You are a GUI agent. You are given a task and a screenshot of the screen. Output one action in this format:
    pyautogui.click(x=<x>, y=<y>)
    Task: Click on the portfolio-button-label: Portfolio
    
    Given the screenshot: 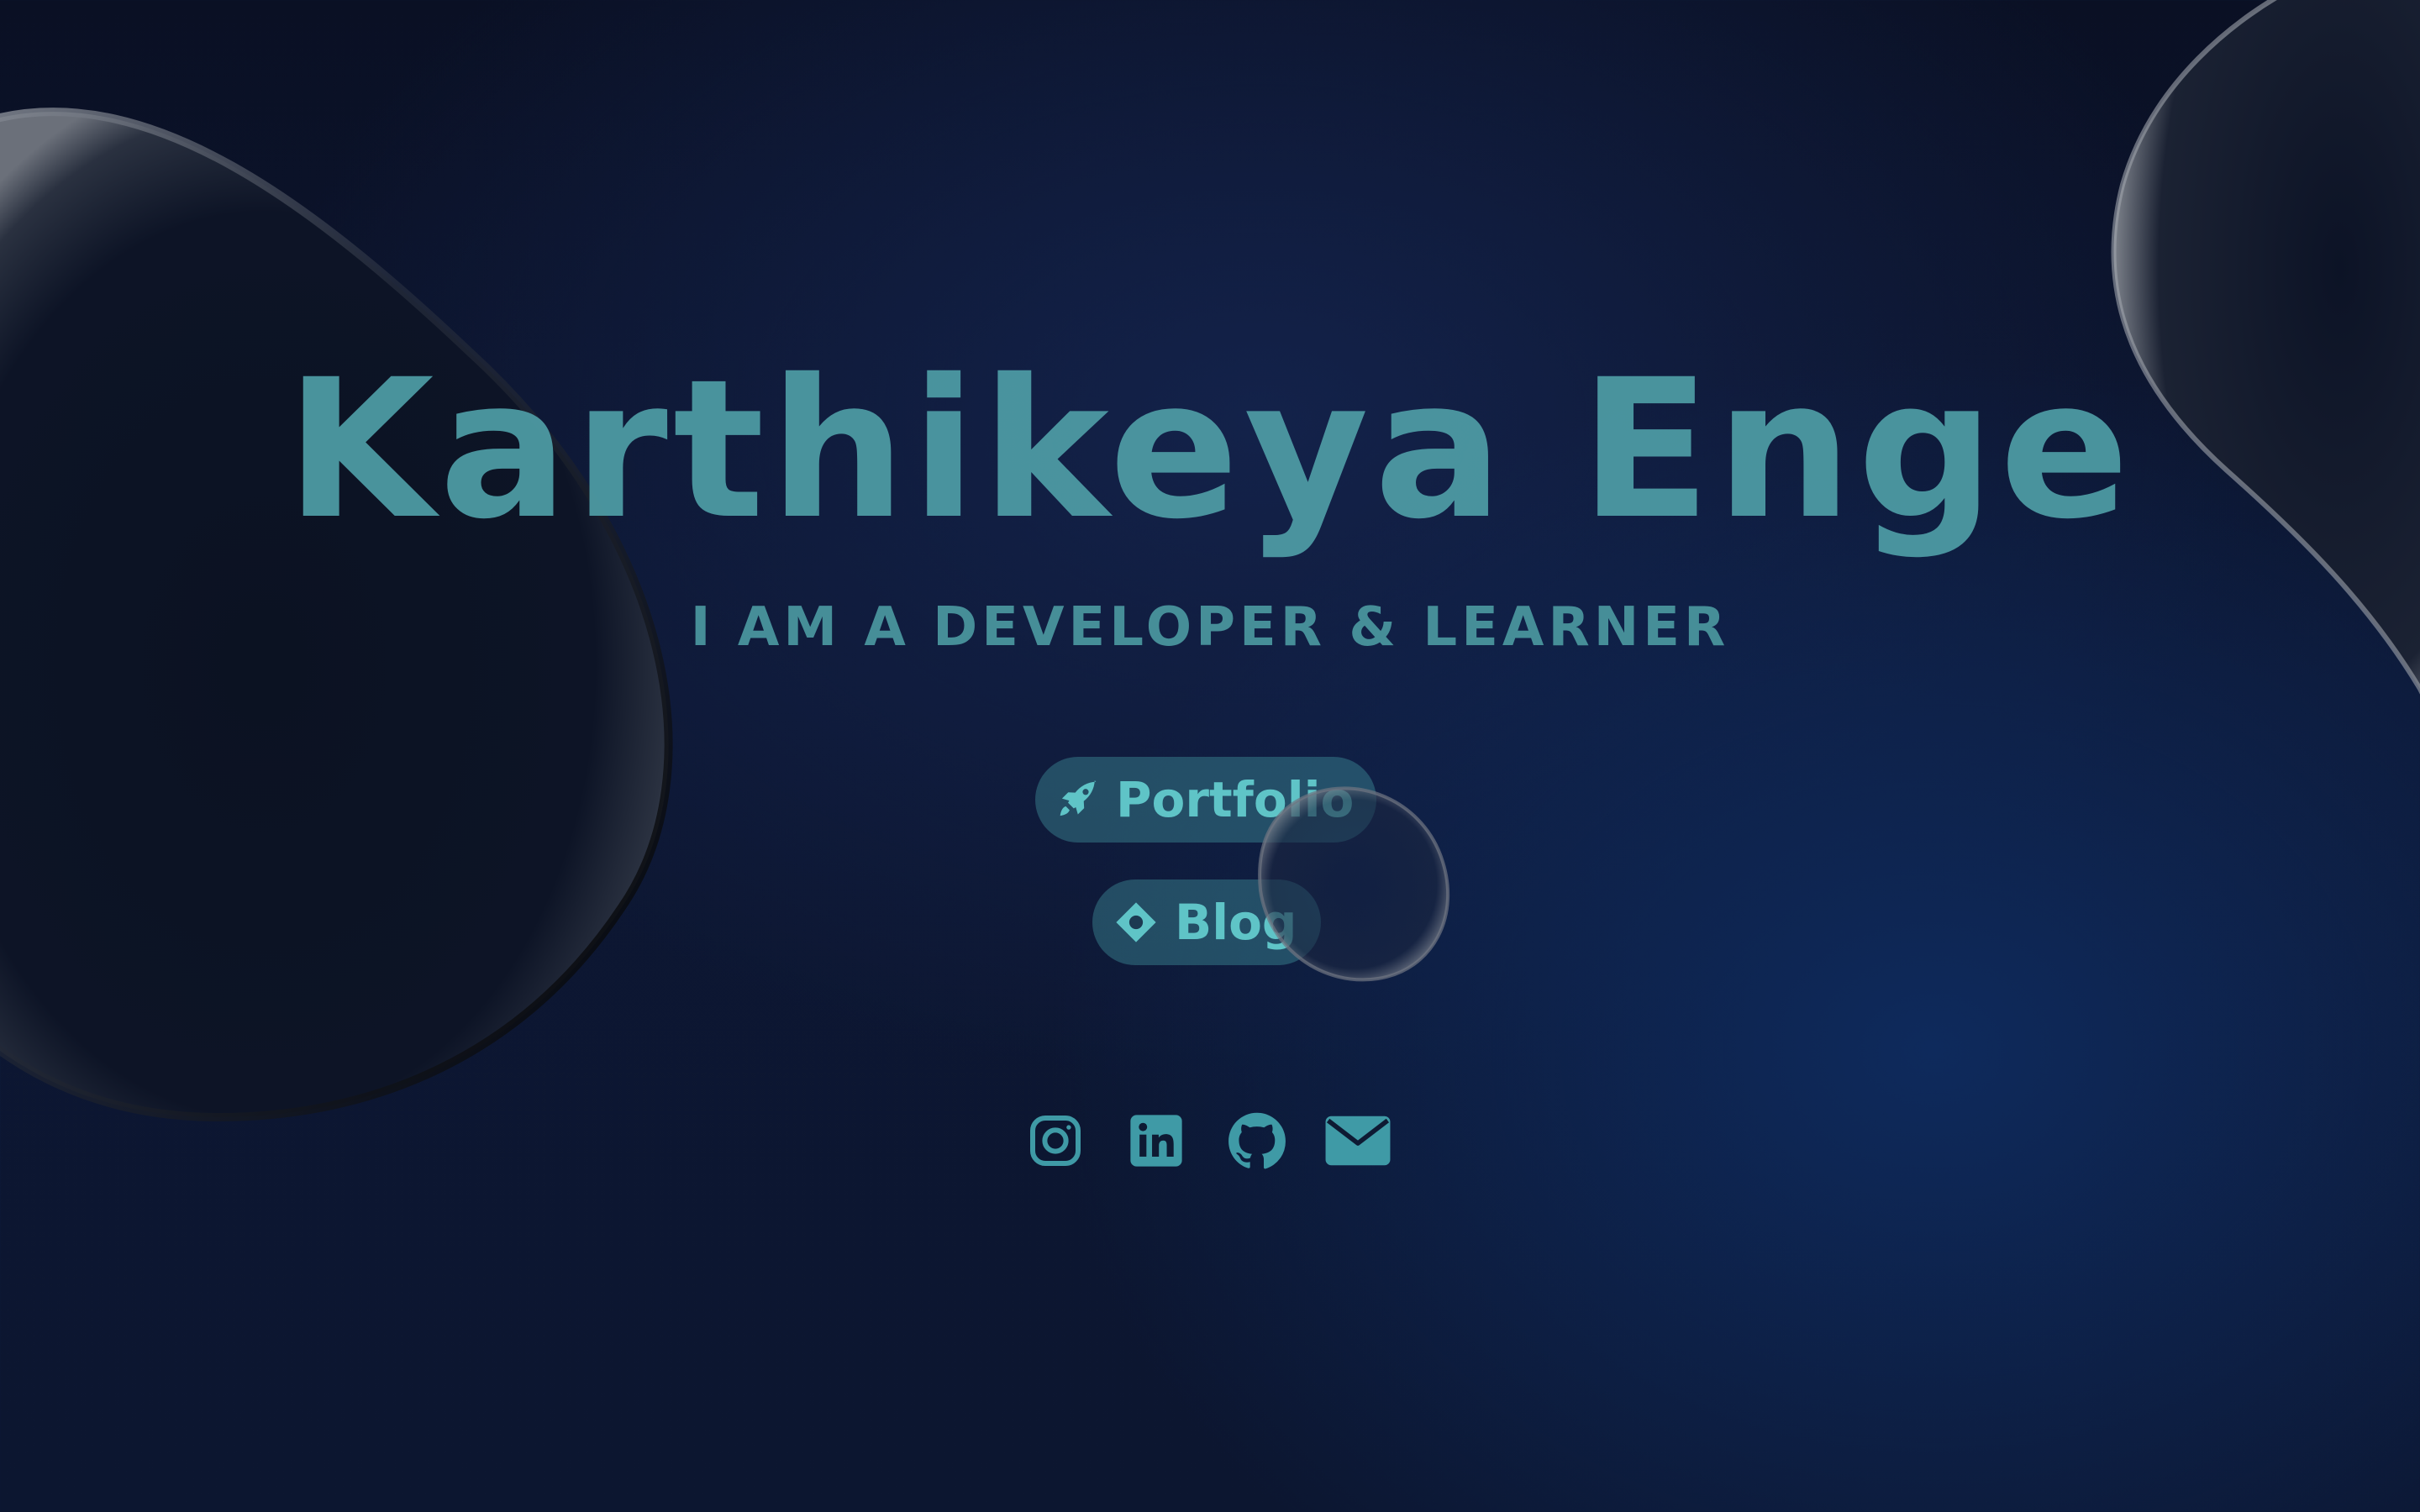 What is the action you would take?
    pyautogui.click(x=1235, y=799)
    